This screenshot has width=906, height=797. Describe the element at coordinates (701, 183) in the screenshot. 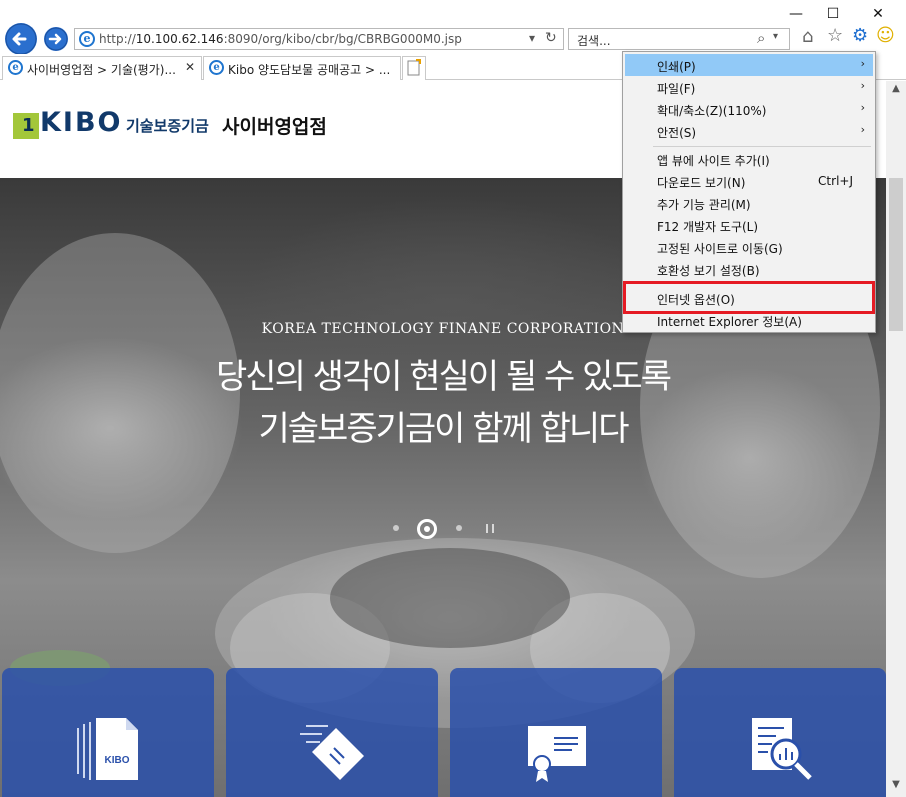

I see `menu-item-label: 다운로드 보기(N)` at that location.